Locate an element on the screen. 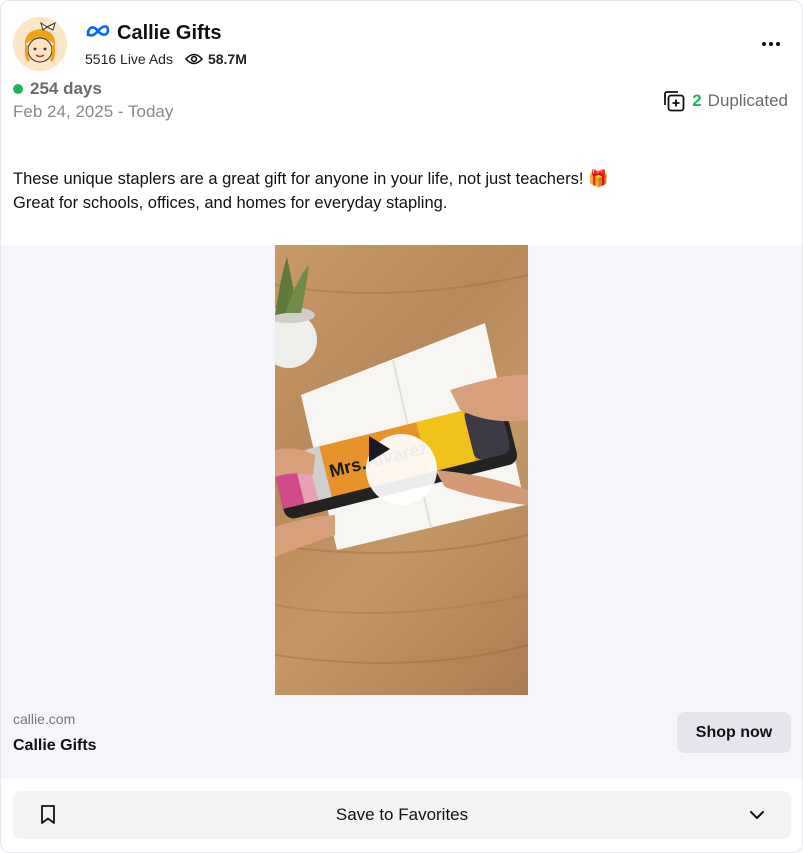 The height and width of the screenshot is (853, 803). bookmark-icon is located at coordinates (48, 814).